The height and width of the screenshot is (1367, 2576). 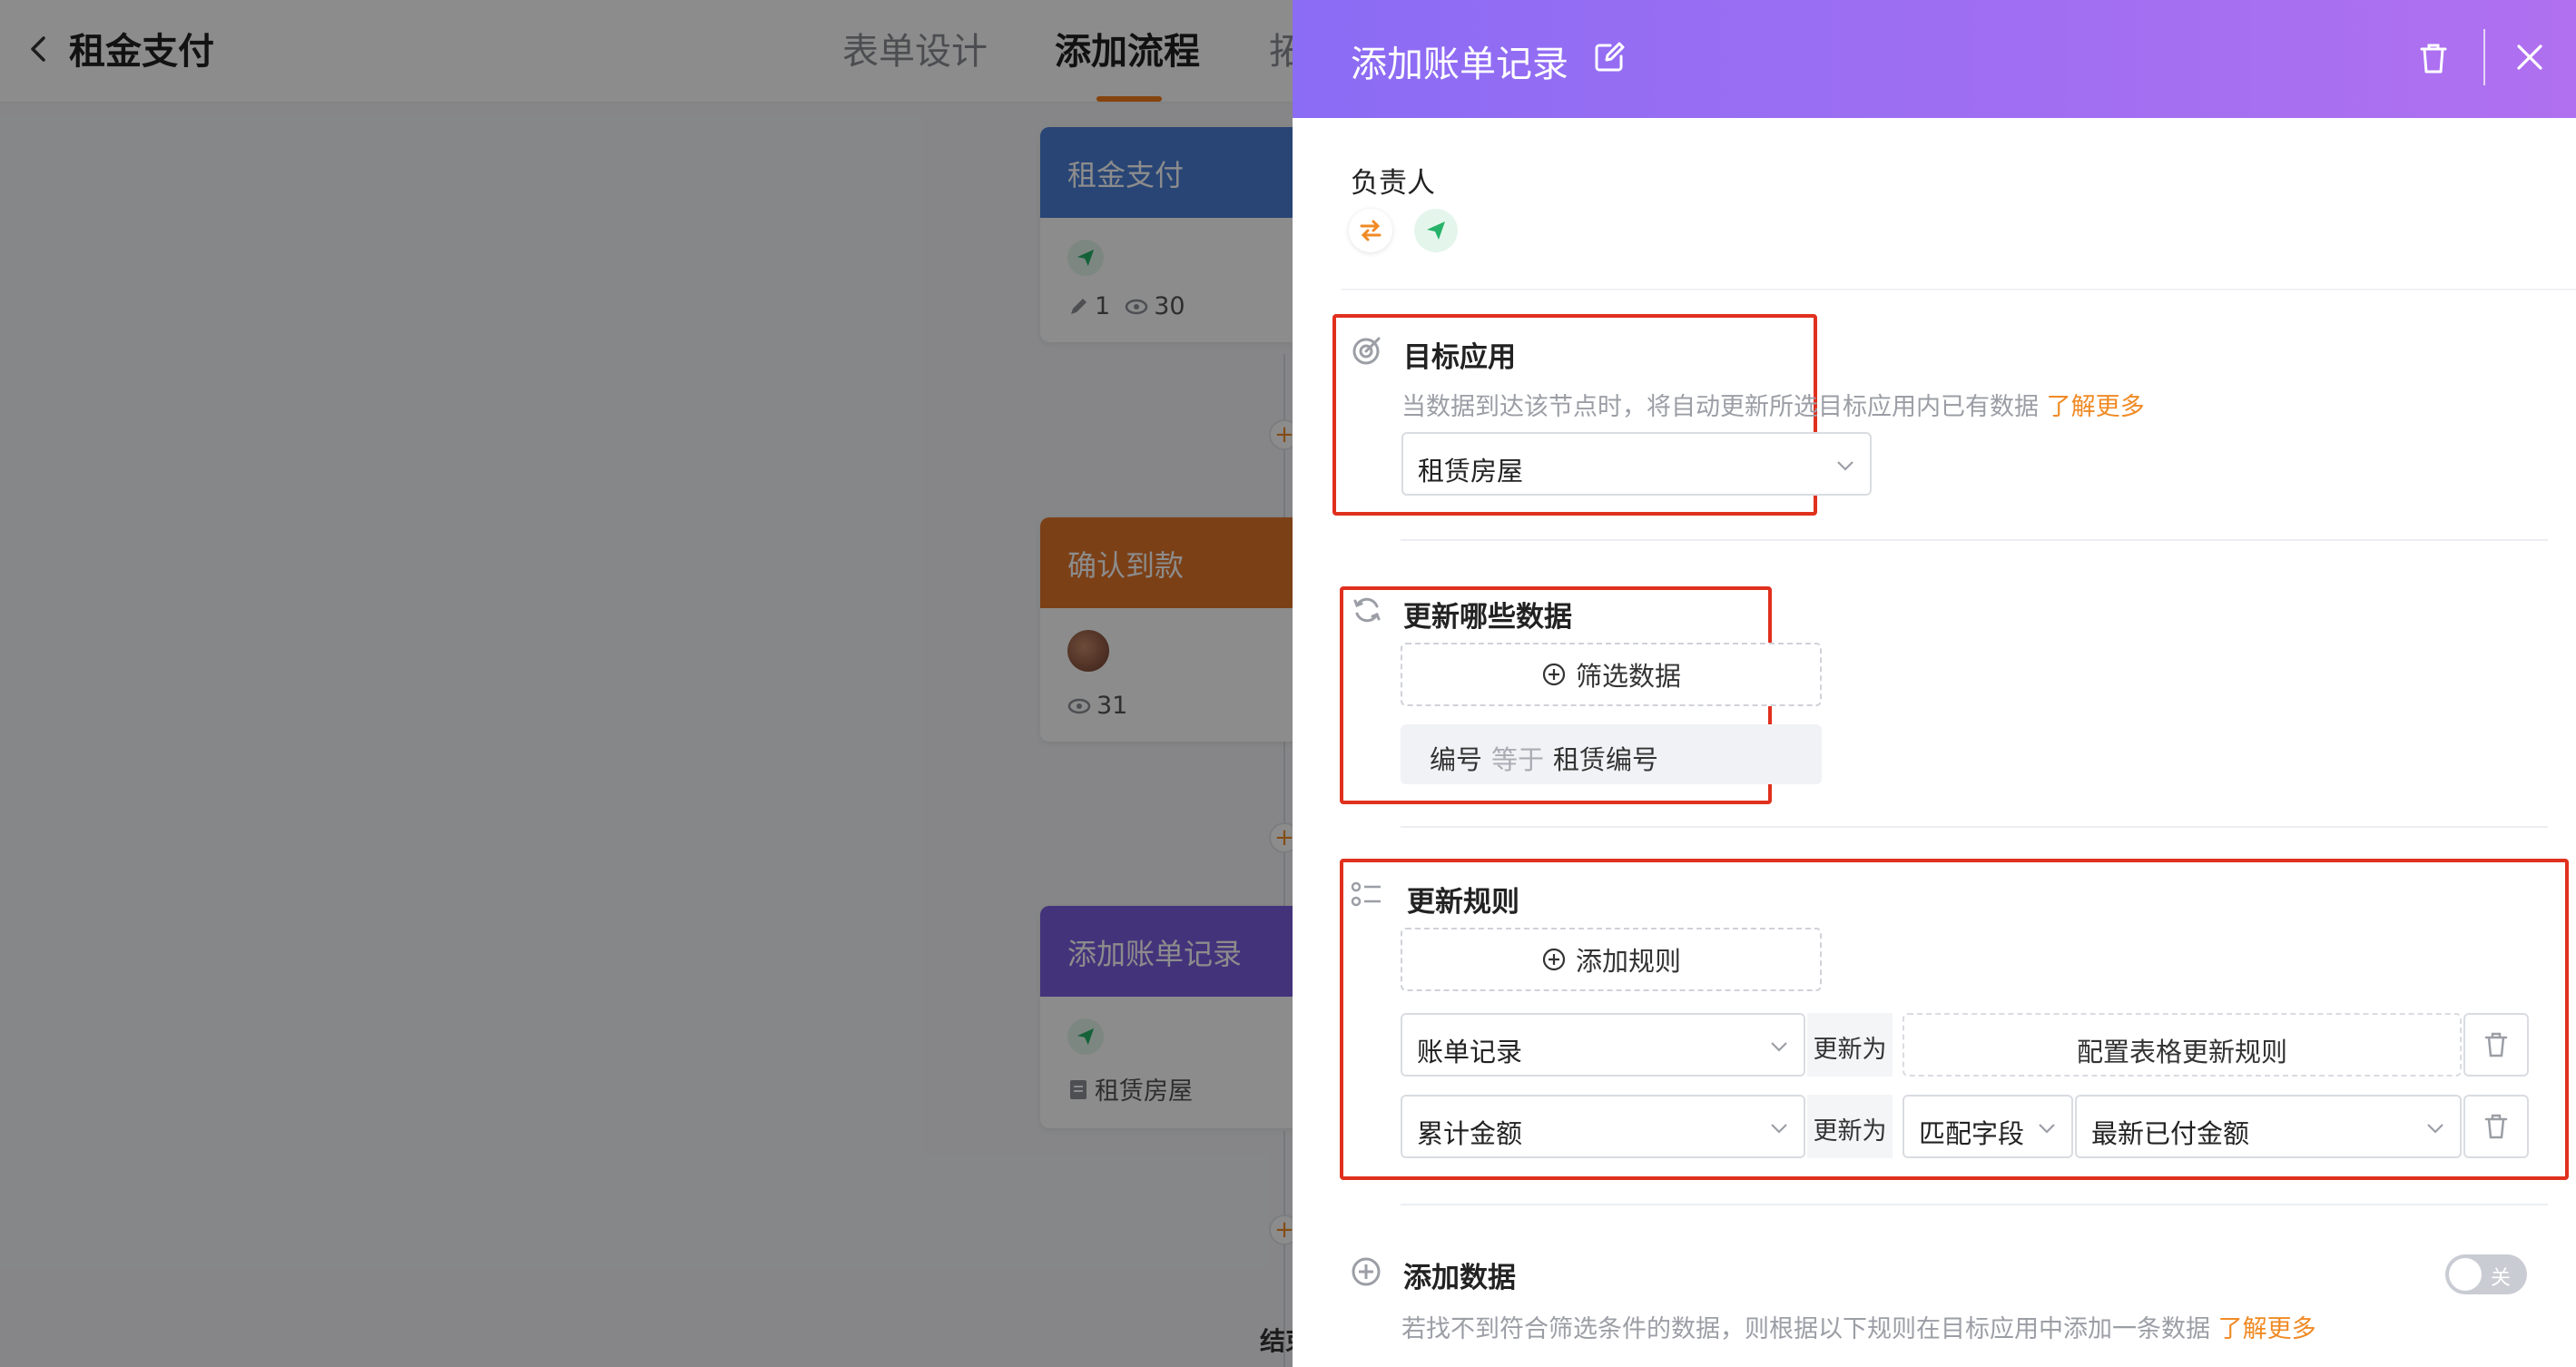 I want to click on delete-node-icon, so click(x=2433, y=58).